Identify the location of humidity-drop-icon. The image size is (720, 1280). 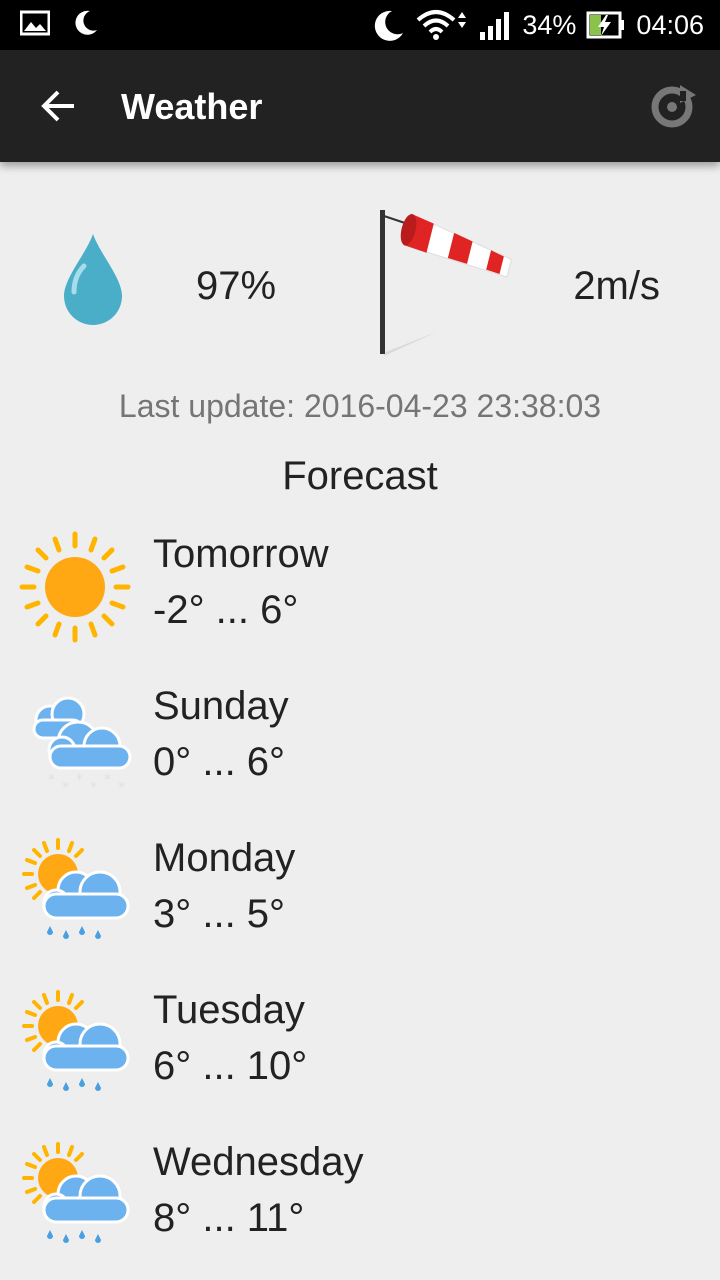
(93, 279).